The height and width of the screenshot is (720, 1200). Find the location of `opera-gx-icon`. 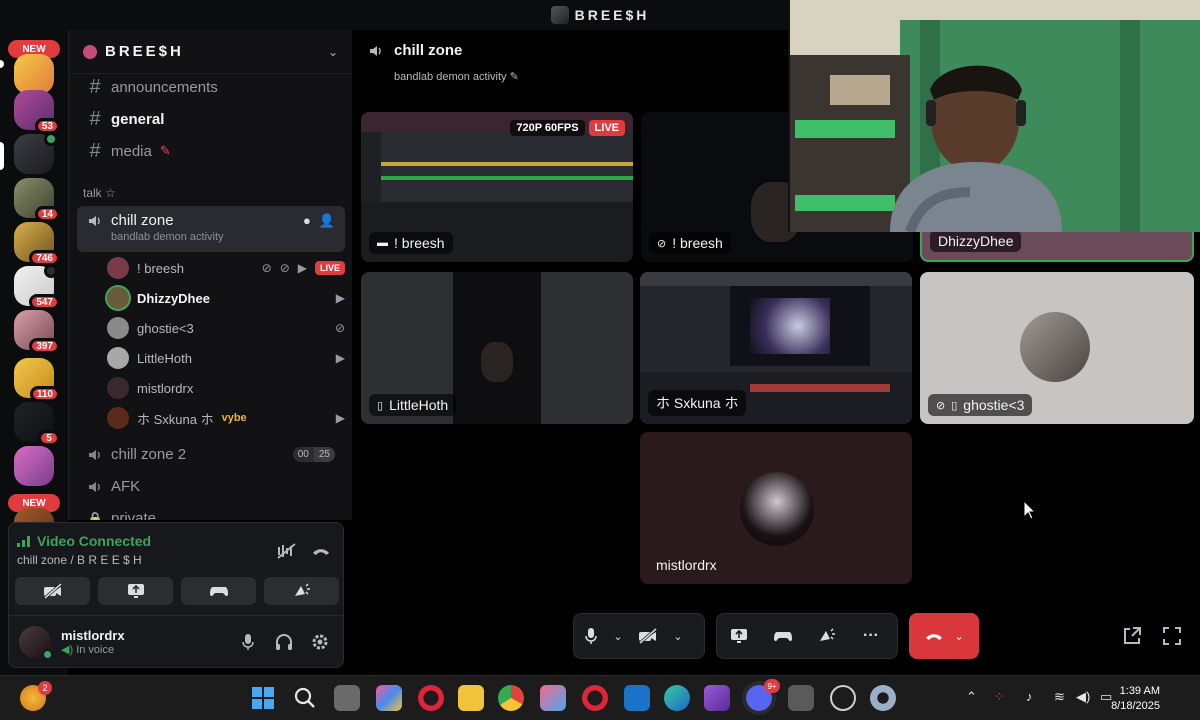

opera-gx-icon is located at coordinates (595, 698).